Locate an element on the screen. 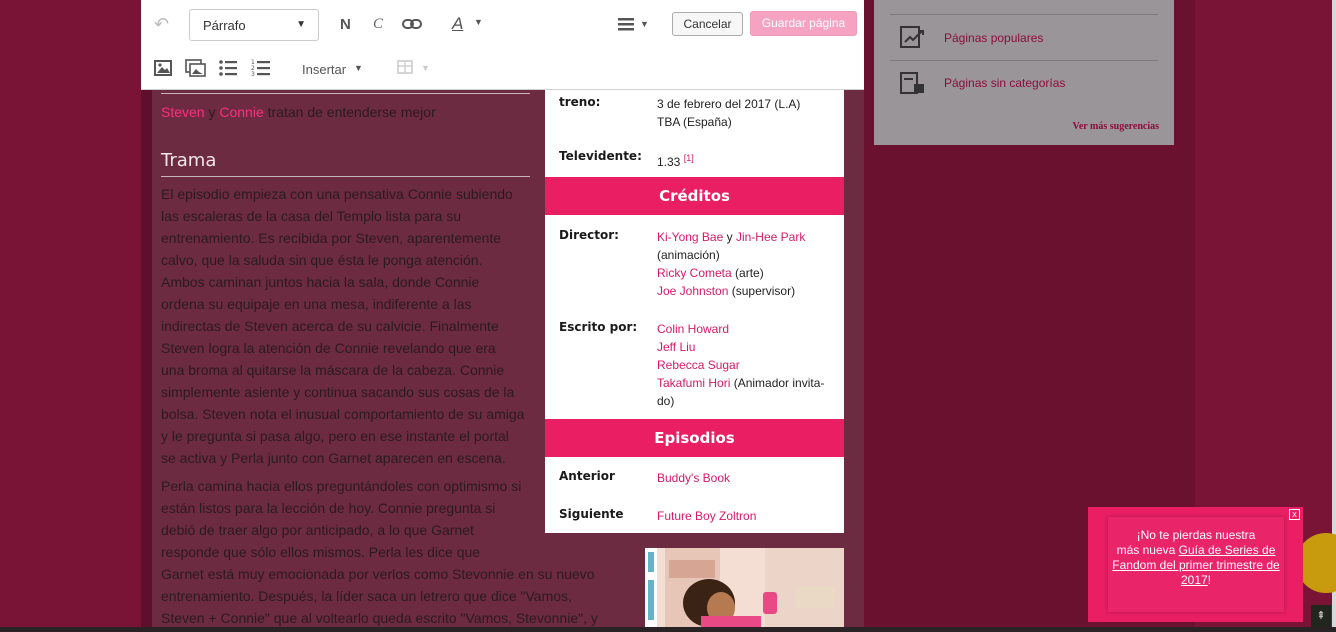 Image resolution: width=1336 pixels, height=632 pixels. rail-item-uncategorized-pages: Páginas sin categorías is located at coordinates (1004, 83).